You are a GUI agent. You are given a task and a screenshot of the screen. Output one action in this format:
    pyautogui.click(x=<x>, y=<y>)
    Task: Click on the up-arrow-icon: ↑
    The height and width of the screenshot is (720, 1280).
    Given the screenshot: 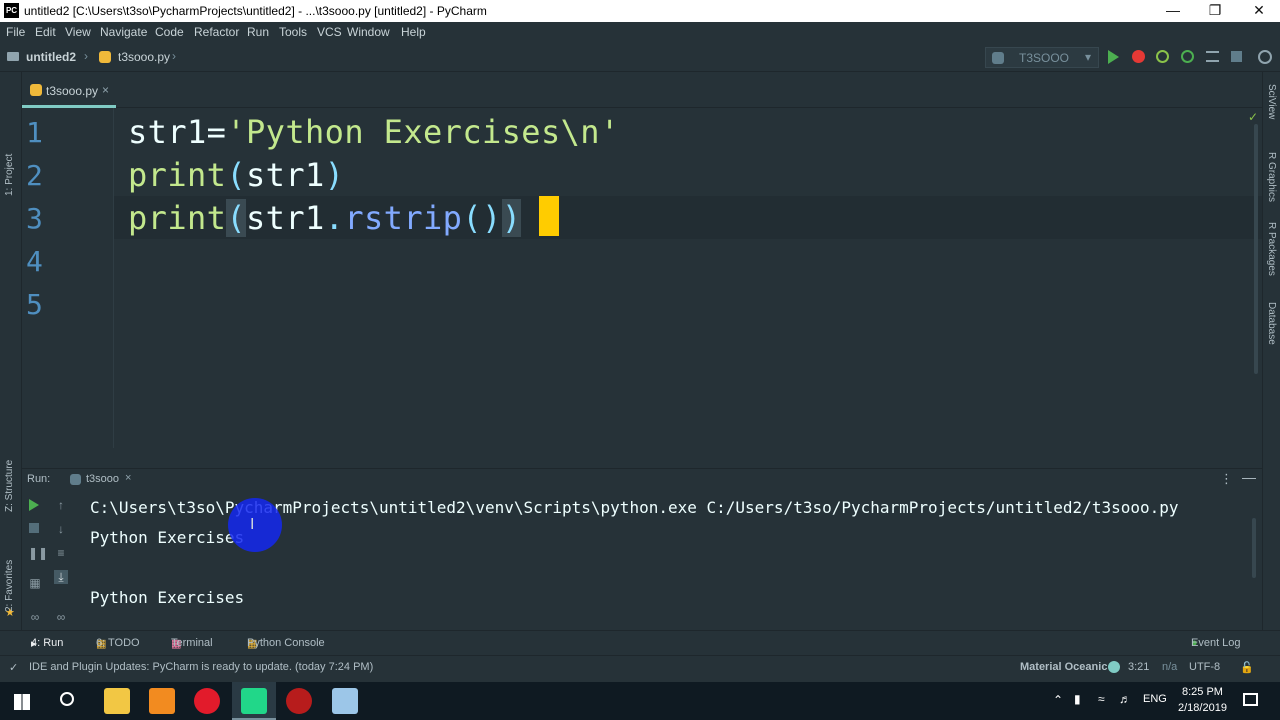 What is the action you would take?
    pyautogui.click(x=61, y=505)
    